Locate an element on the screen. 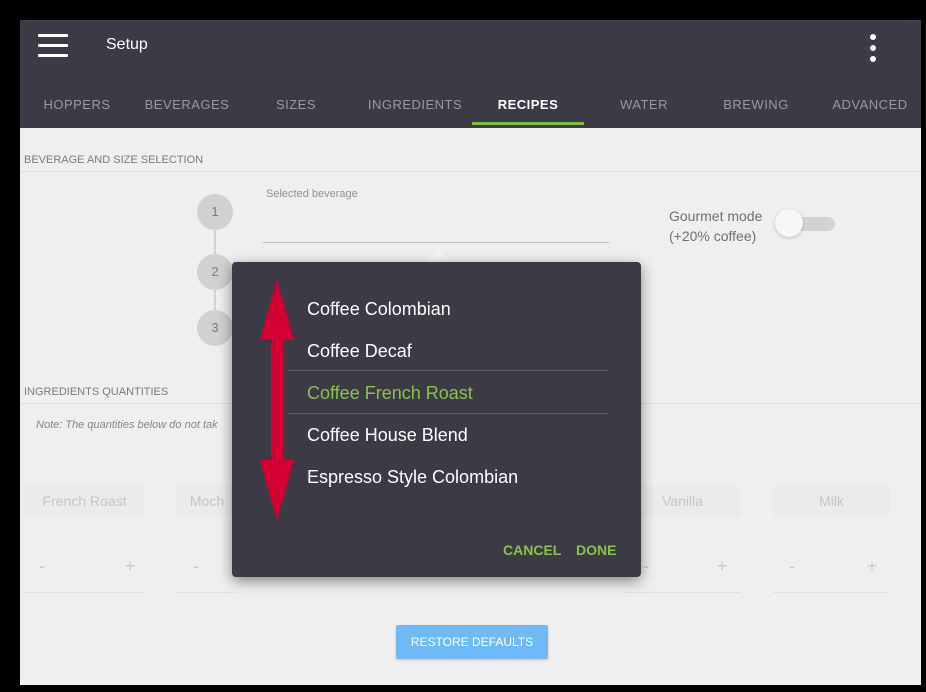 This screenshot has width=926, height=692. tab-brewing: BREWING is located at coordinates (756, 112).